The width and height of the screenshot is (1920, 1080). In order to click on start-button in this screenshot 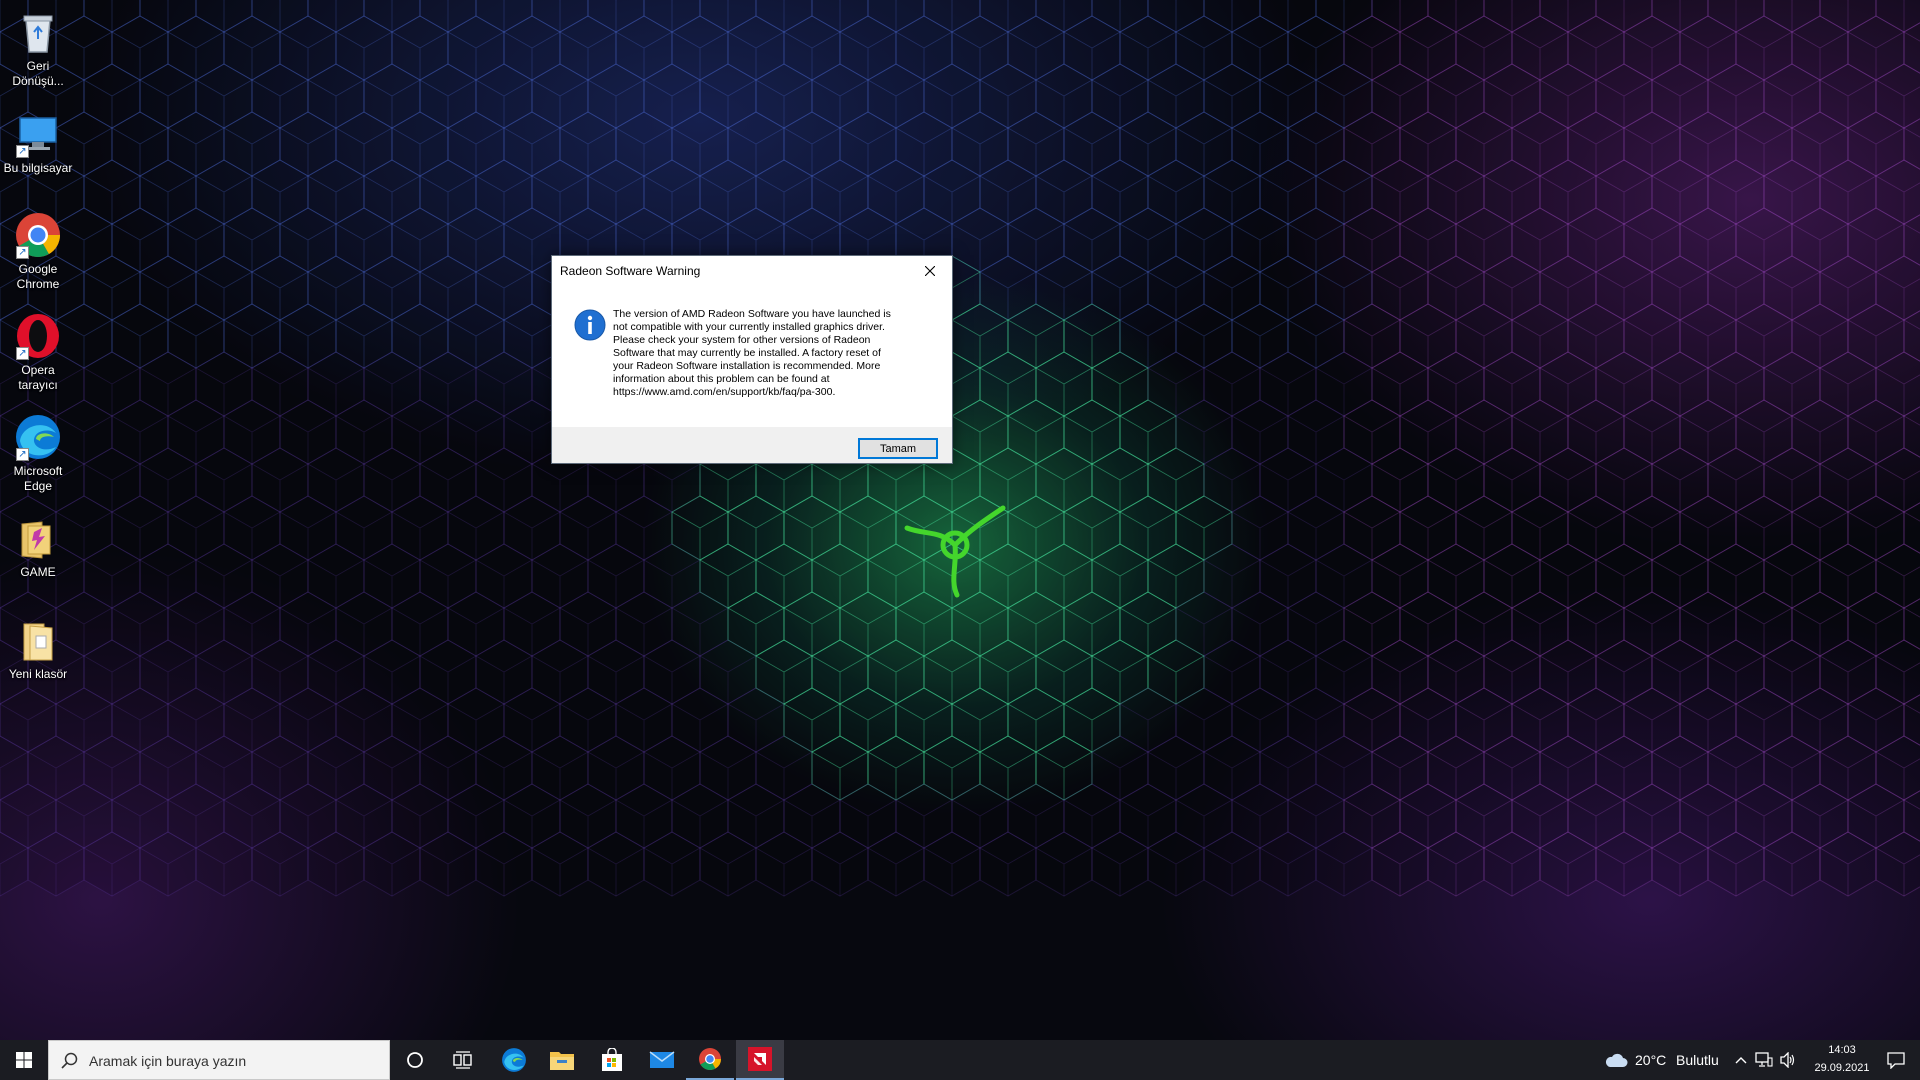, I will do `click(24, 1060)`.